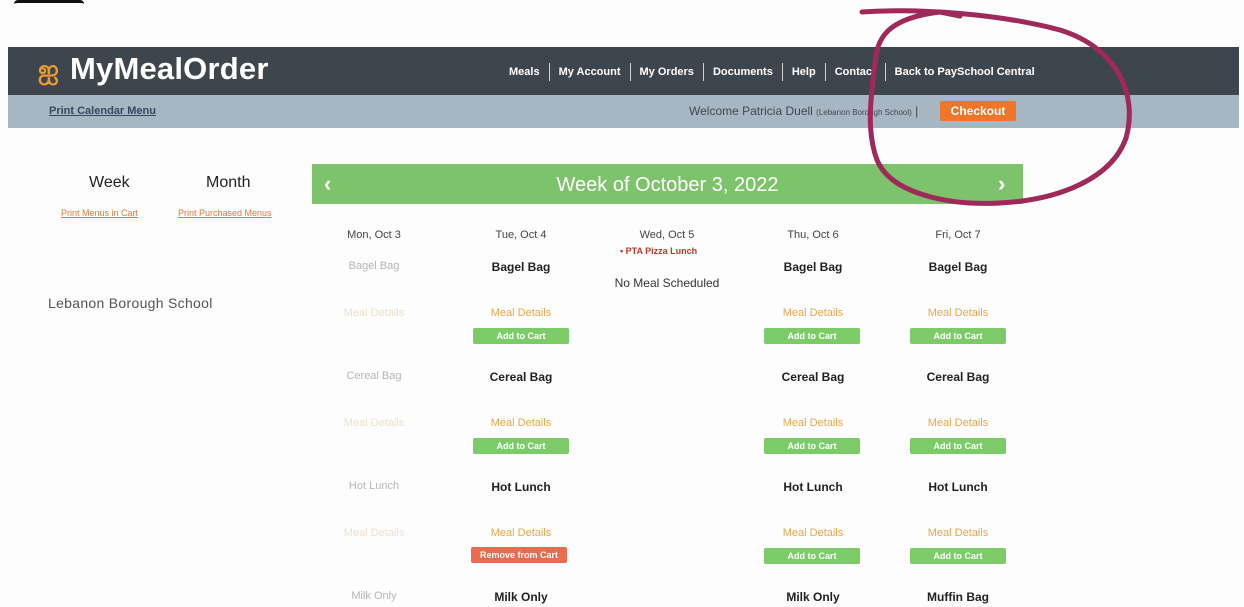 This screenshot has height=607, width=1244. Describe the element at coordinates (519, 555) in the screenshot. I see `remove-from-cart-button: Remove from Cart` at that location.